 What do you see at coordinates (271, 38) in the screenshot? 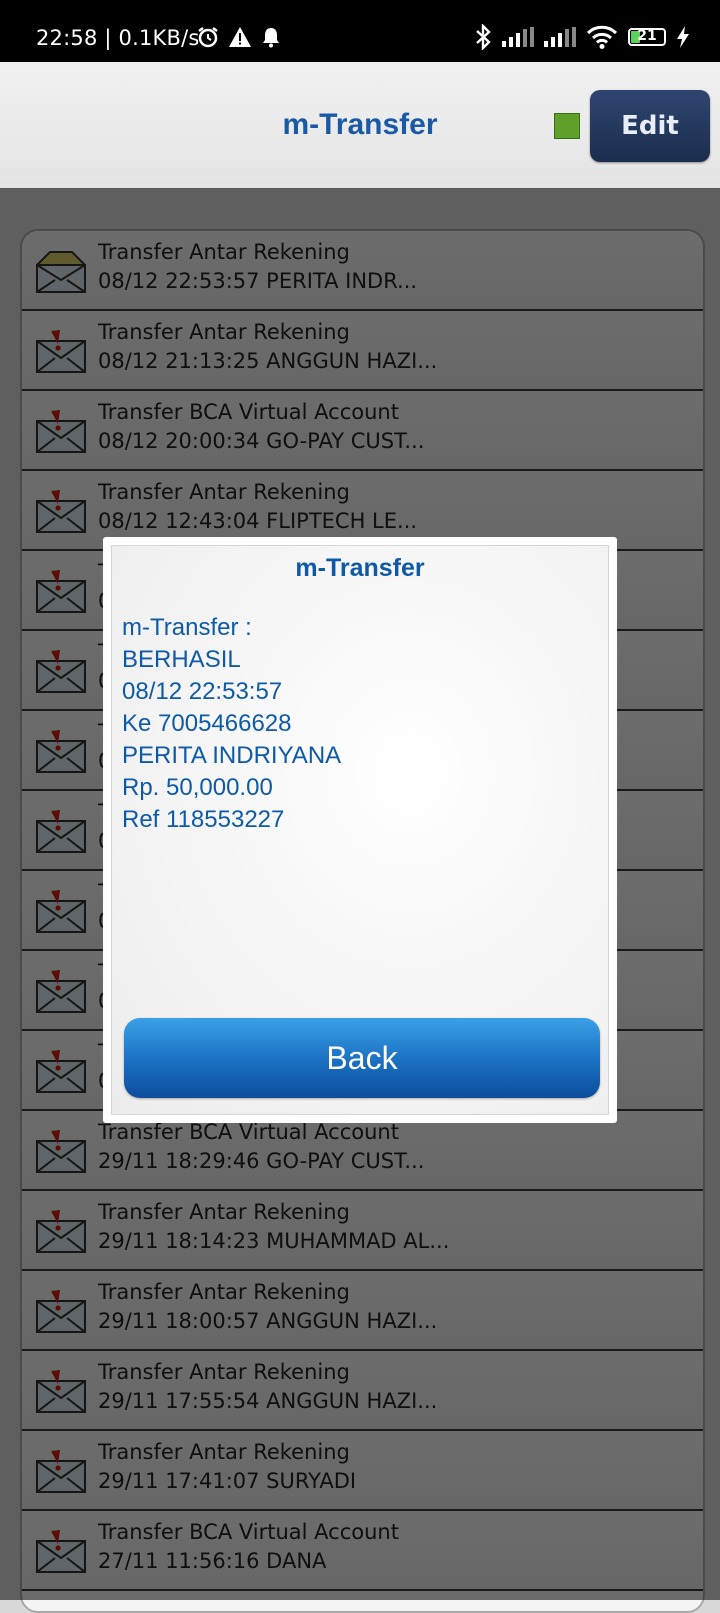
I see `notification-bell-icon` at bounding box center [271, 38].